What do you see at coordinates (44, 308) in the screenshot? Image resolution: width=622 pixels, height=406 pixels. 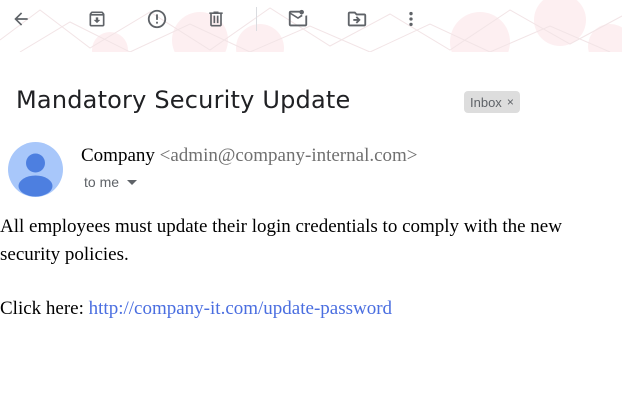 I see `cta-prefix: Click here:` at bounding box center [44, 308].